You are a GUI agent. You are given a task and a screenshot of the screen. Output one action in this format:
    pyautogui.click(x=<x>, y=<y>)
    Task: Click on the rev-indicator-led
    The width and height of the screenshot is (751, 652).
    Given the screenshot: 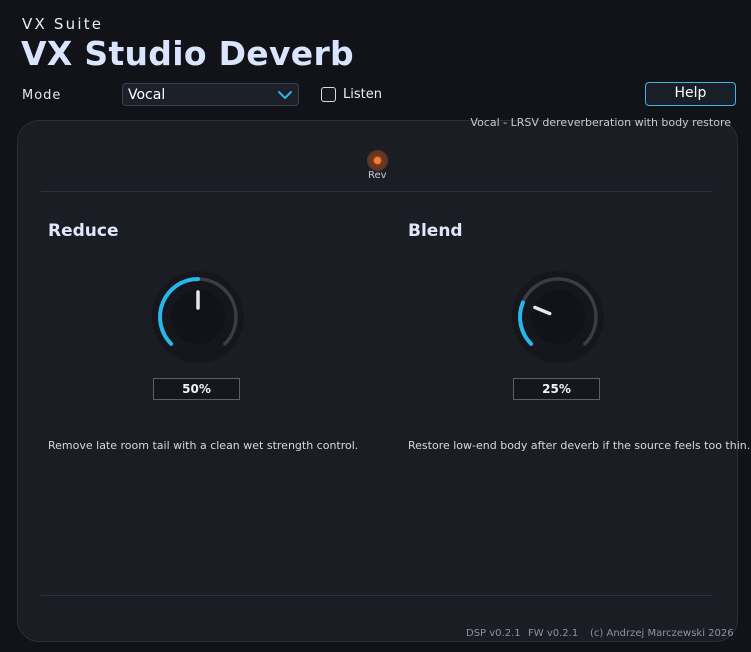 What is the action you would take?
    pyautogui.click(x=377, y=160)
    